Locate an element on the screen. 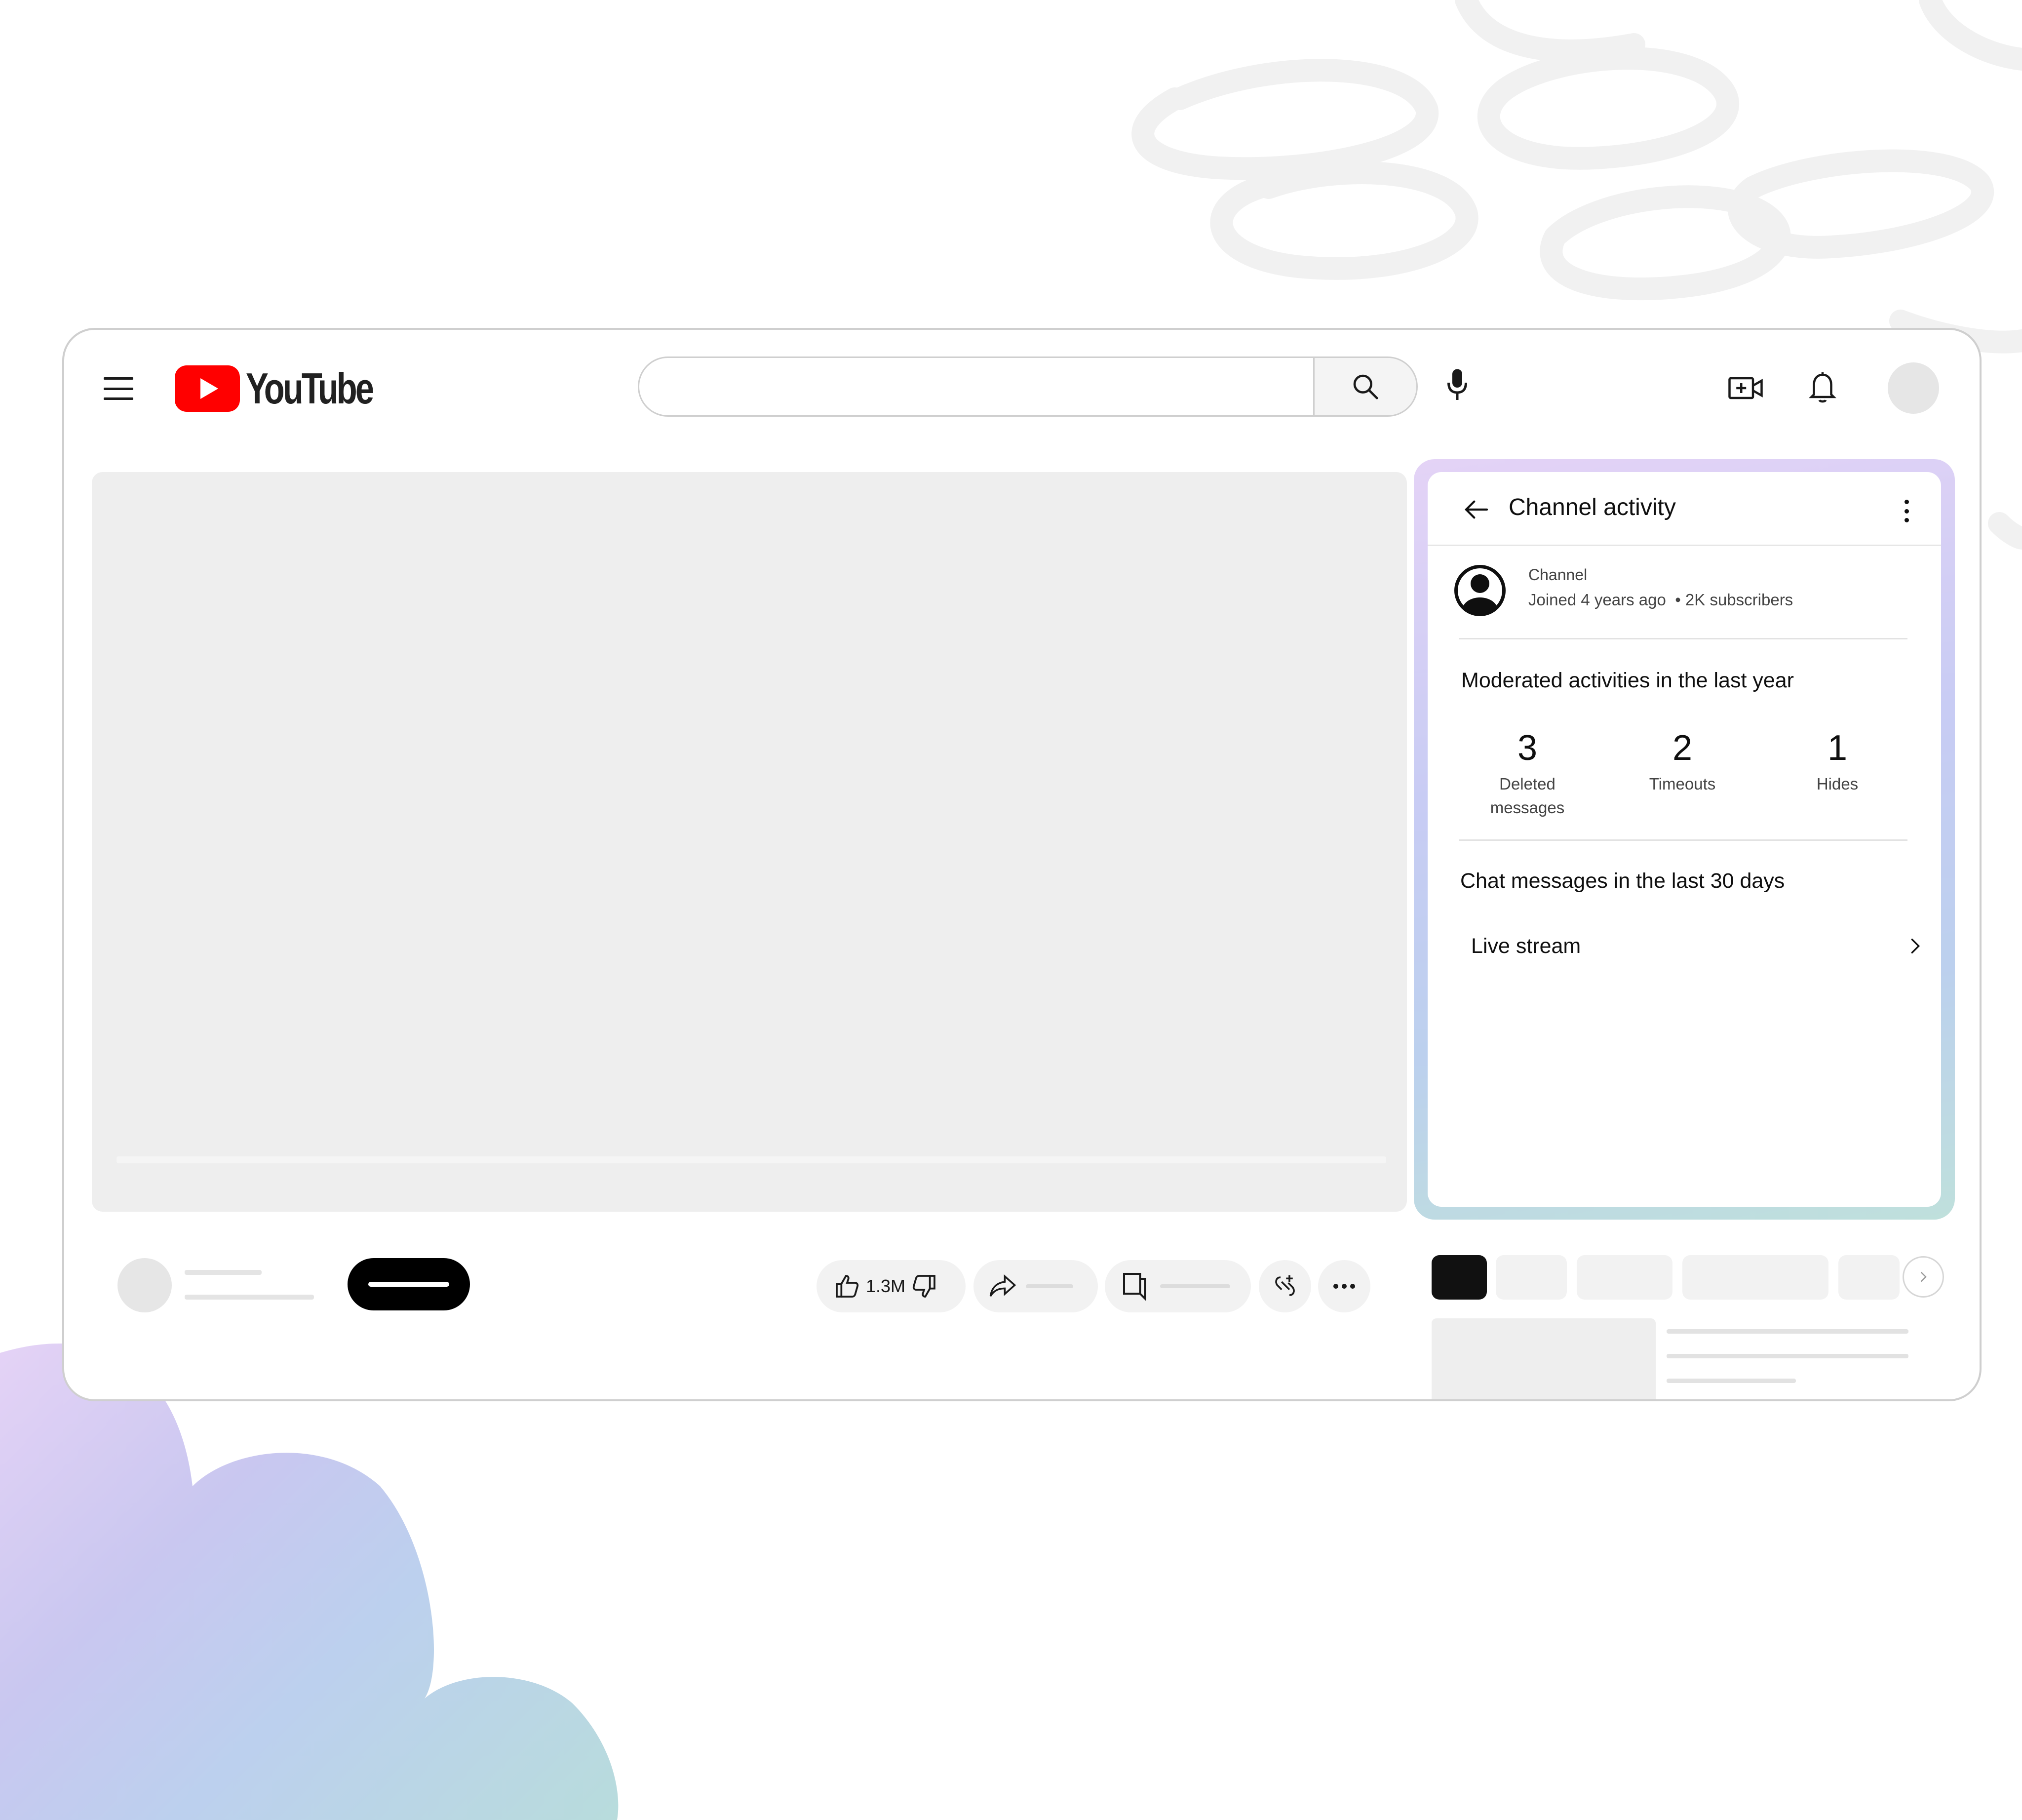 This screenshot has height=1820, width=2022. stat-timeouts: 2 Timeouts is located at coordinates (1682, 761).